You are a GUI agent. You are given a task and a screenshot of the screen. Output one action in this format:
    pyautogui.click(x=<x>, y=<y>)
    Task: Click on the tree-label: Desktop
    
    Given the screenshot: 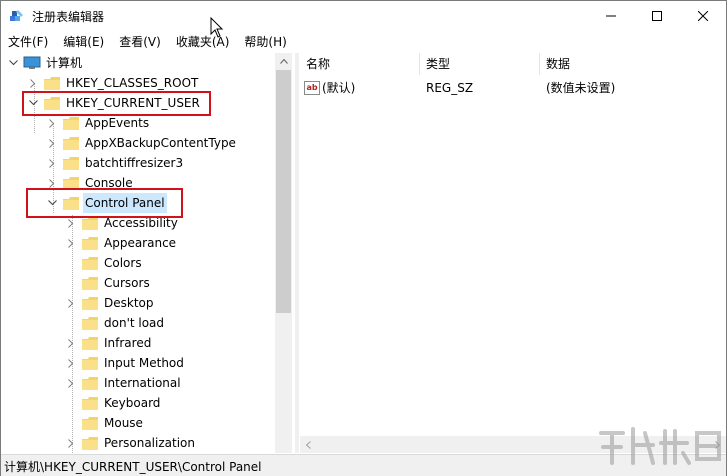 What is the action you would take?
    pyautogui.click(x=129, y=303)
    